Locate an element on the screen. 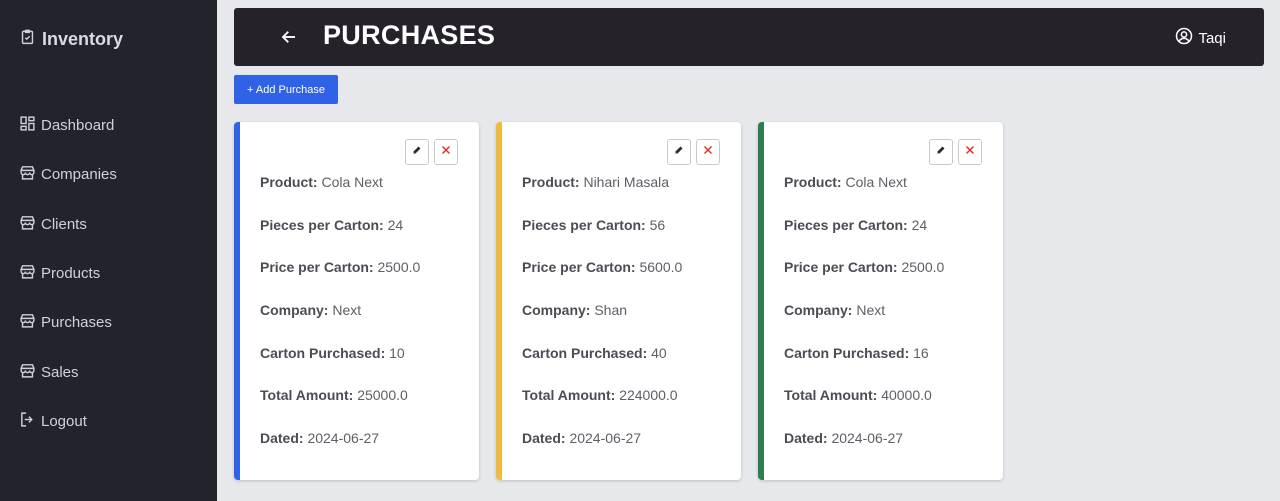  back-arrow-icon is located at coordinates (289, 37).